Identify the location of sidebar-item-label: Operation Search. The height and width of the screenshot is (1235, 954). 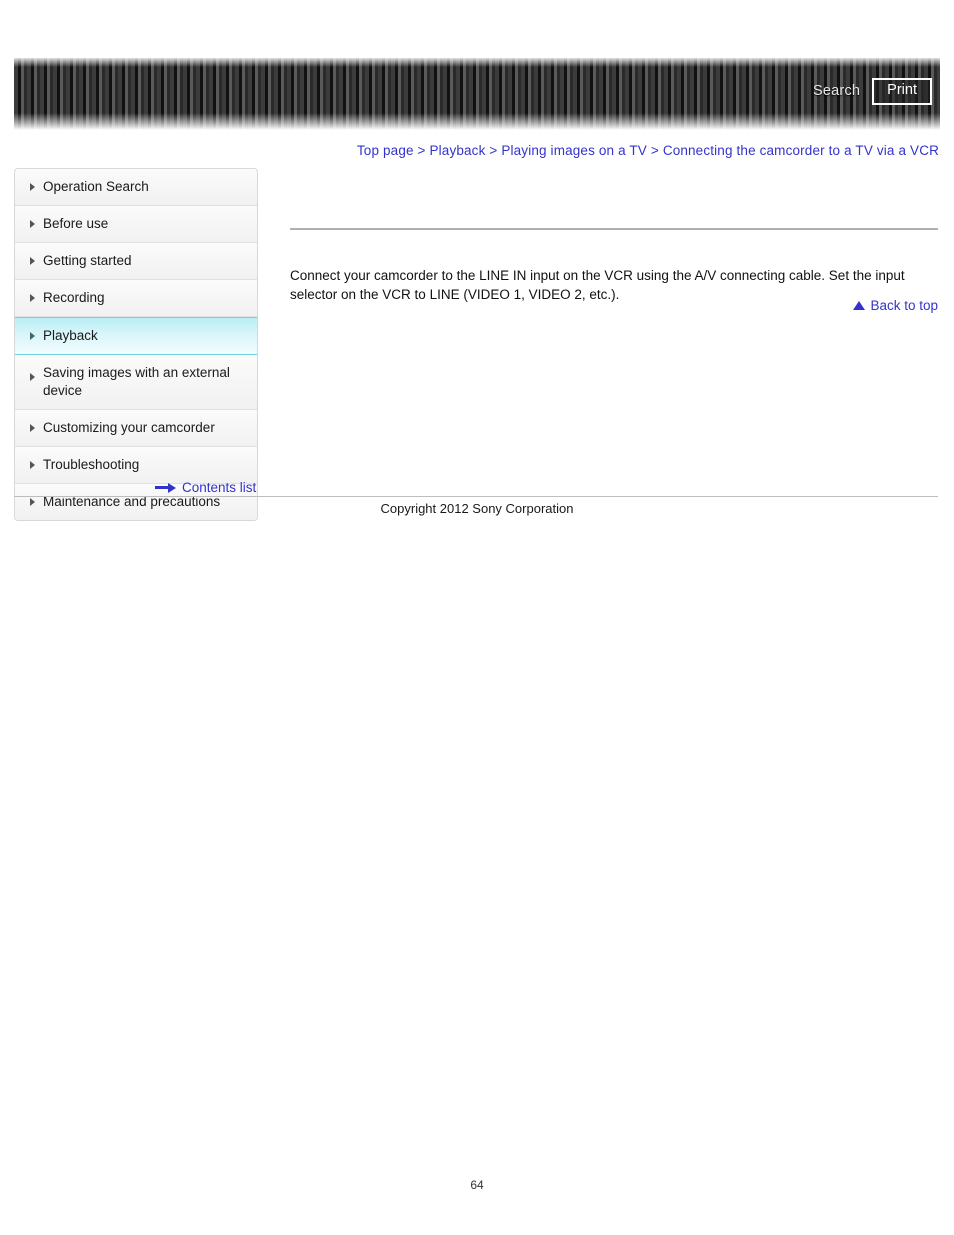
(96, 186).